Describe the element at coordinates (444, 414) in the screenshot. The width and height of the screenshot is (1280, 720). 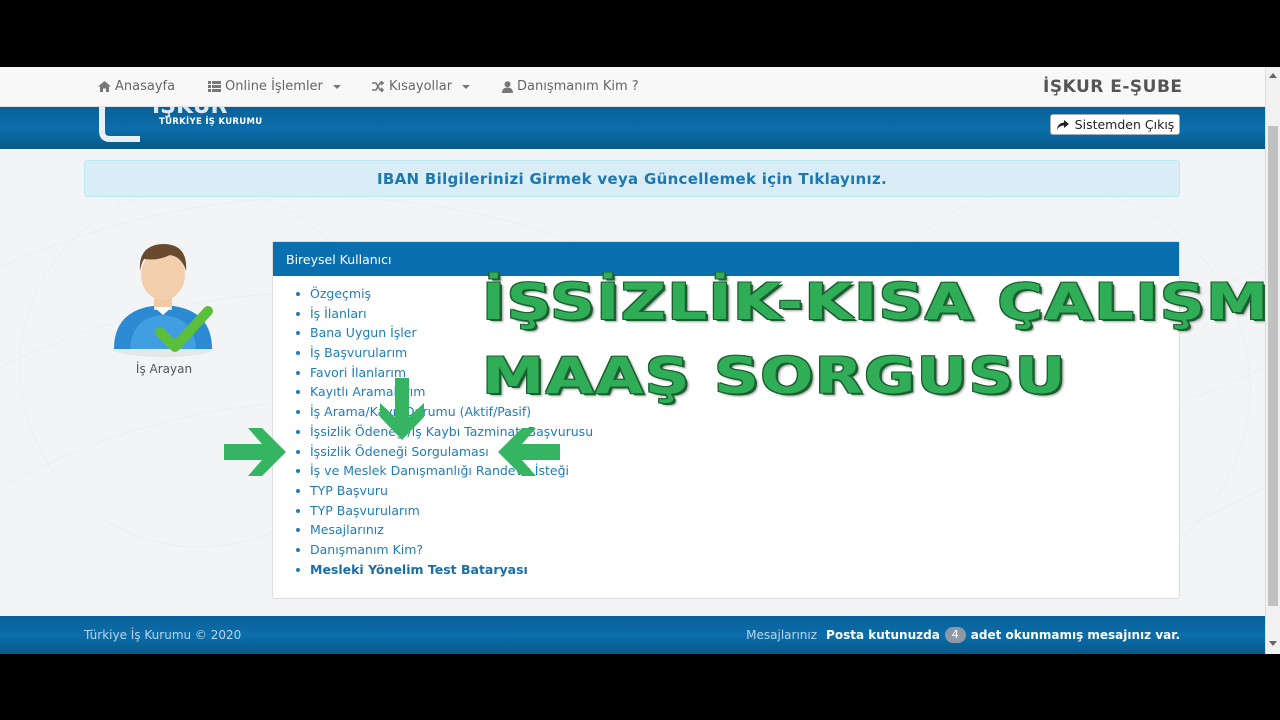
I see `menu-item-is-arama-kayit-durumu: İş Arama/Kayıt Durumu (Aktif/Pasif)` at that location.